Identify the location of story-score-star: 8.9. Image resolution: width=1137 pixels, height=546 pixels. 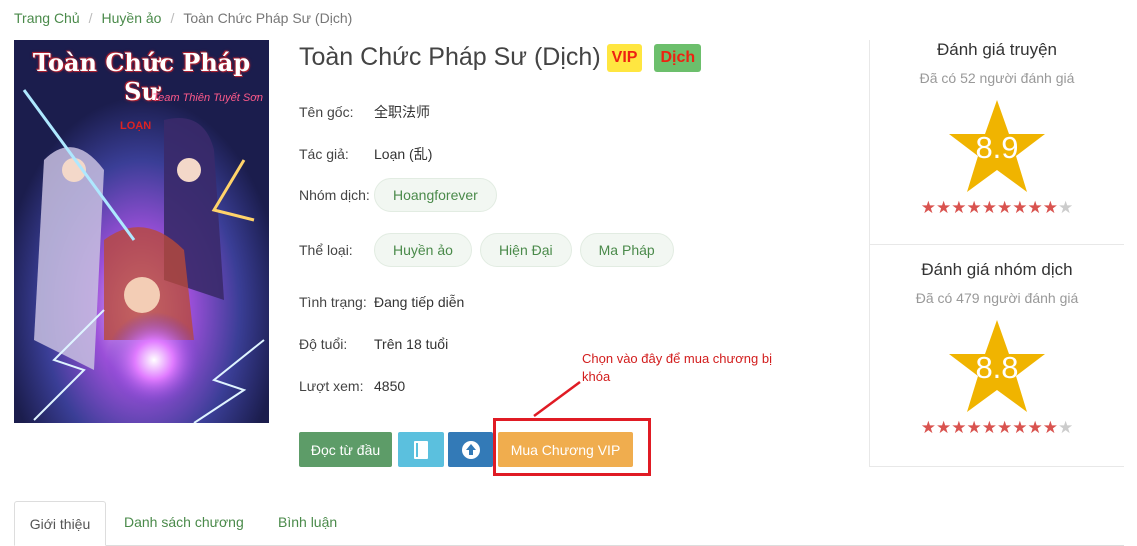
(997, 146).